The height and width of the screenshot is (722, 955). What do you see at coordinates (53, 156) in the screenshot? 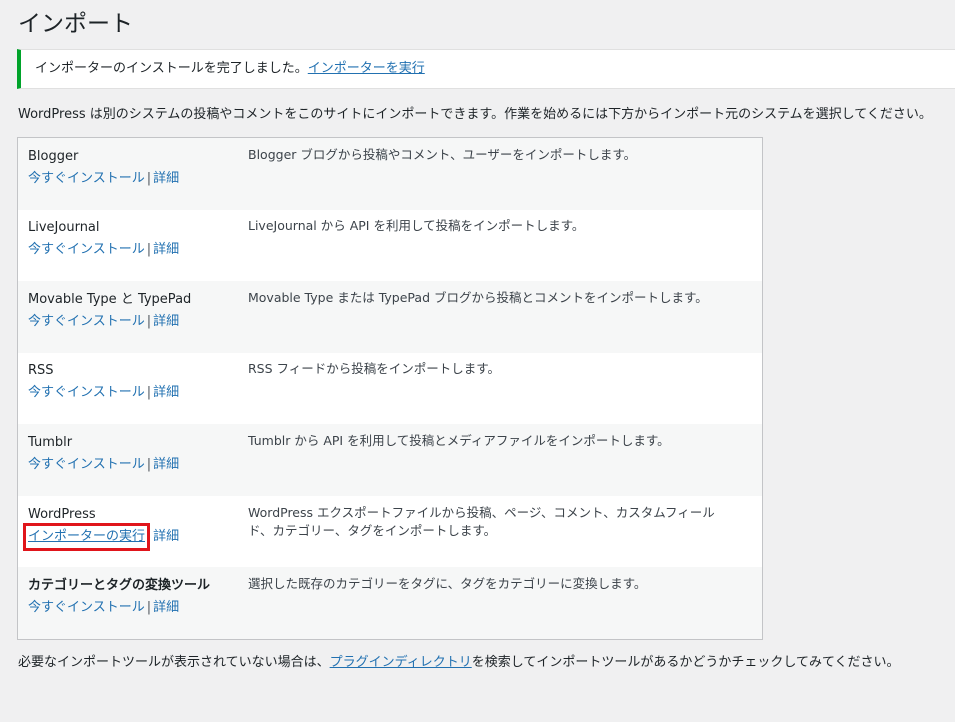
I see `importer-name: Blogger` at bounding box center [53, 156].